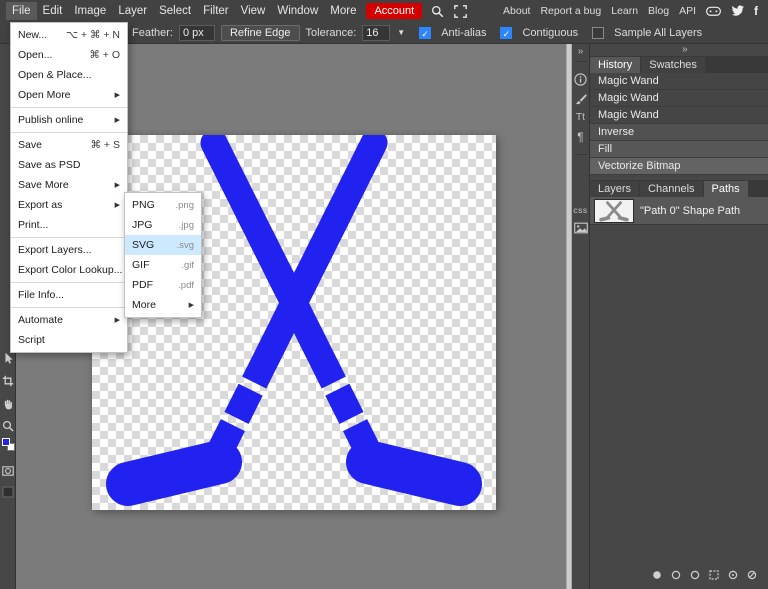 Image resolution: width=768 pixels, height=589 pixels. Describe the element at coordinates (142, 225) in the screenshot. I see `submenu-item-label: JPG` at that location.